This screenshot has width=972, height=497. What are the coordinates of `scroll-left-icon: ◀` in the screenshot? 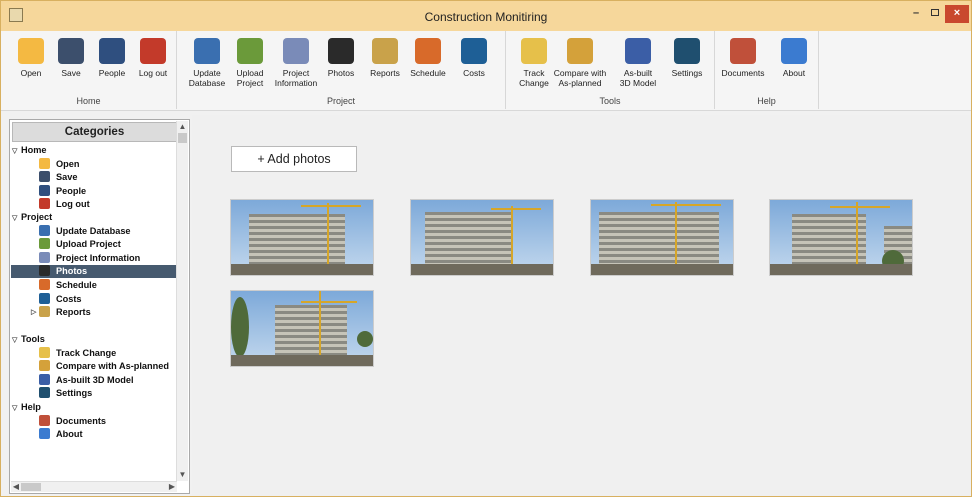 It's located at (16, 487).